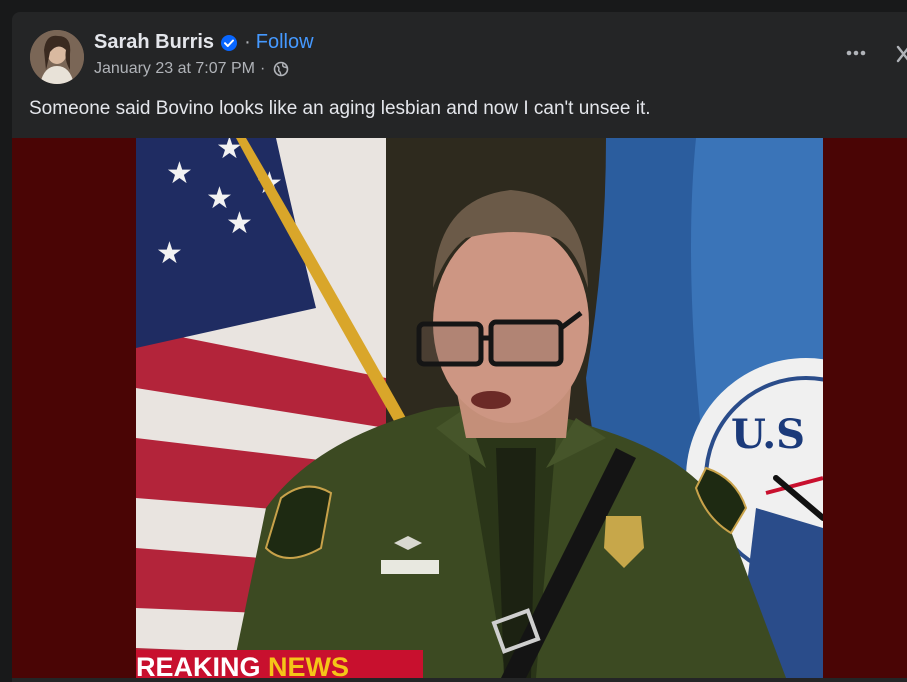 Image resolution: width=907 pixels, height=682 pixels. Describe the element at coordinates (459, 680) in the screenshot. I see `post-divider` at that location.